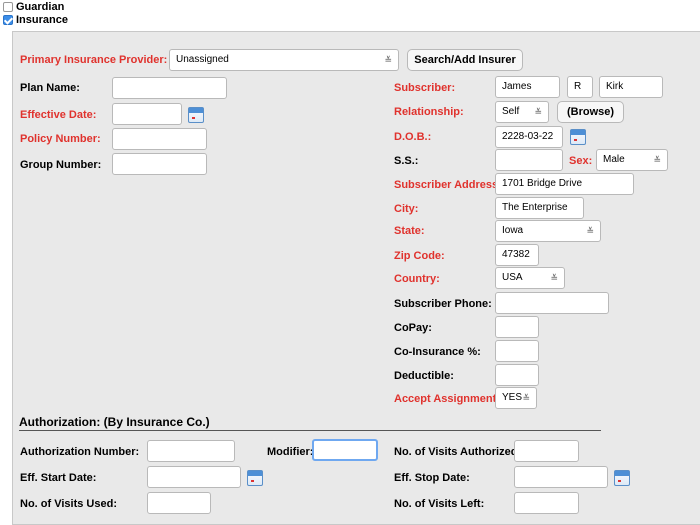 The image size is (700, 525). Describe the element at coordinates (159, 139) in the screenshot. I see `policy-number-input` at that location.